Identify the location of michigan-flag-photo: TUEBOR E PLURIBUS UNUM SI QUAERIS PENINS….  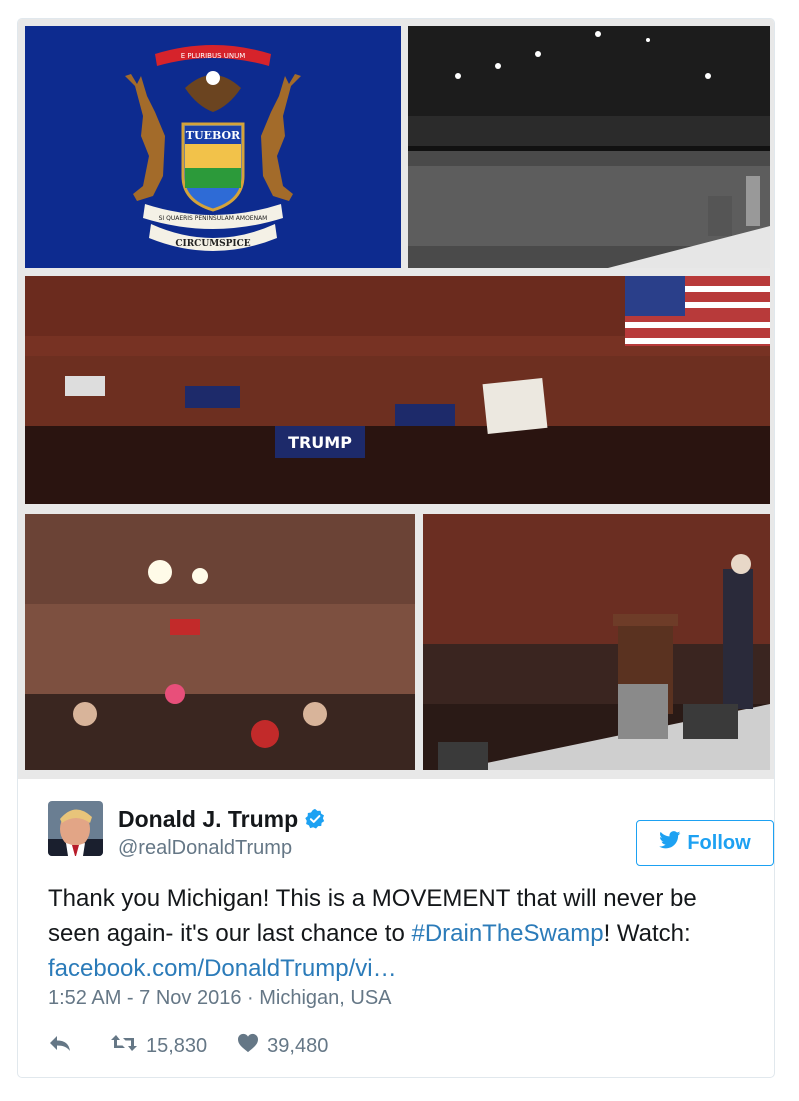
(213, 147).